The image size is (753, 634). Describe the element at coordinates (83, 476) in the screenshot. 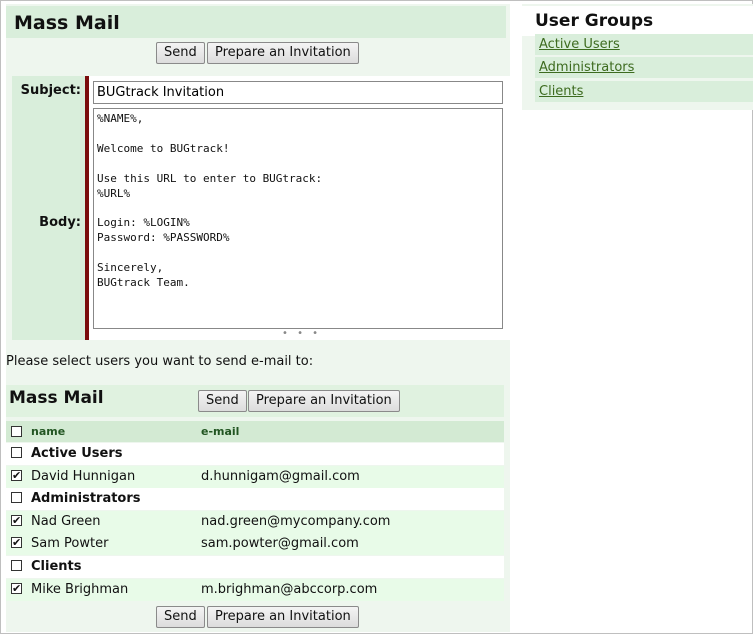

I see `user-name: David Hunnigan` at that location.